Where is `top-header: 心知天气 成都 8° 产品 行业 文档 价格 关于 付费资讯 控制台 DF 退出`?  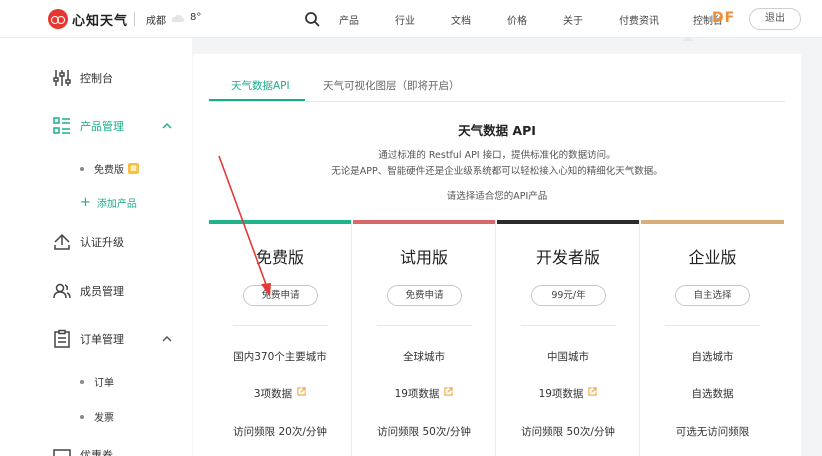 top-header: 心知天气 成都 8° 产品 行业 文档 价格 关于 付费资讯 控制台 DF 退出 is located at coordinates (411, 20).